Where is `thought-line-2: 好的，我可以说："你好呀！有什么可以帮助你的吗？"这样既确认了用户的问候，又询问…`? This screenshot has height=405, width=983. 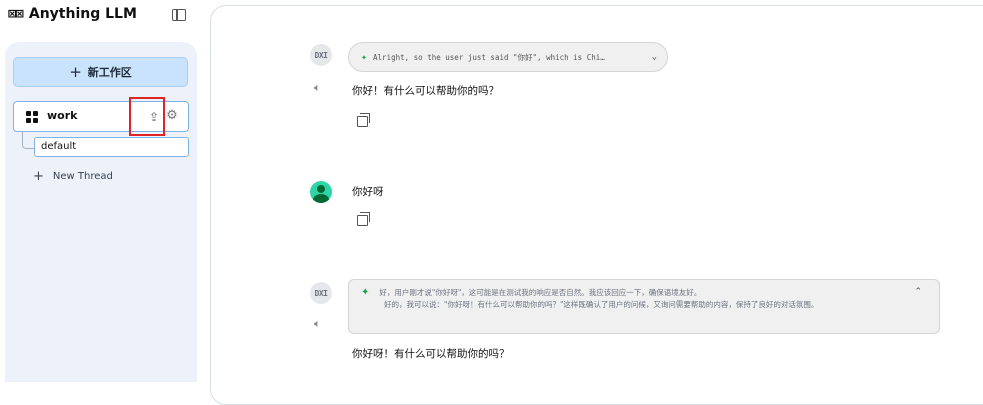 thought-line-2: 好的，我可以说："你好呀！有什么可以帮助你的吗？"这样既确认了用户的问候，又询问… is located at coordinates (601, 304).